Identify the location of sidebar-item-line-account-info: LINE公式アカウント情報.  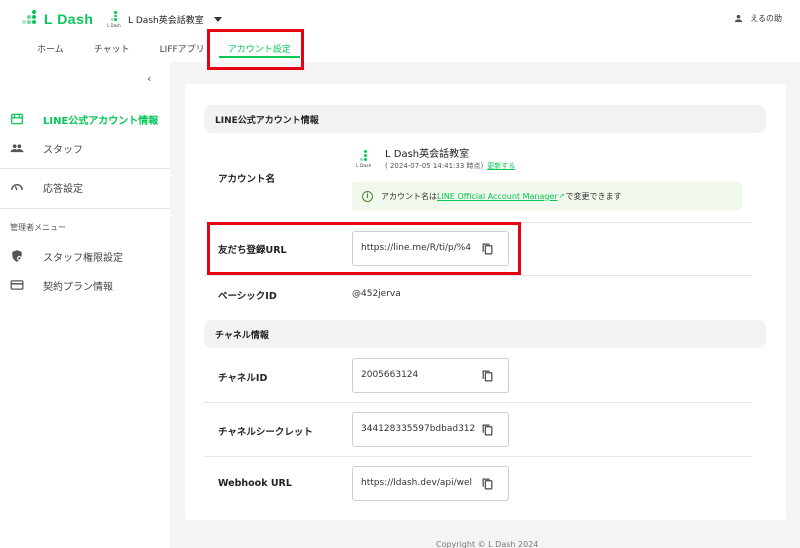
(85, 119).